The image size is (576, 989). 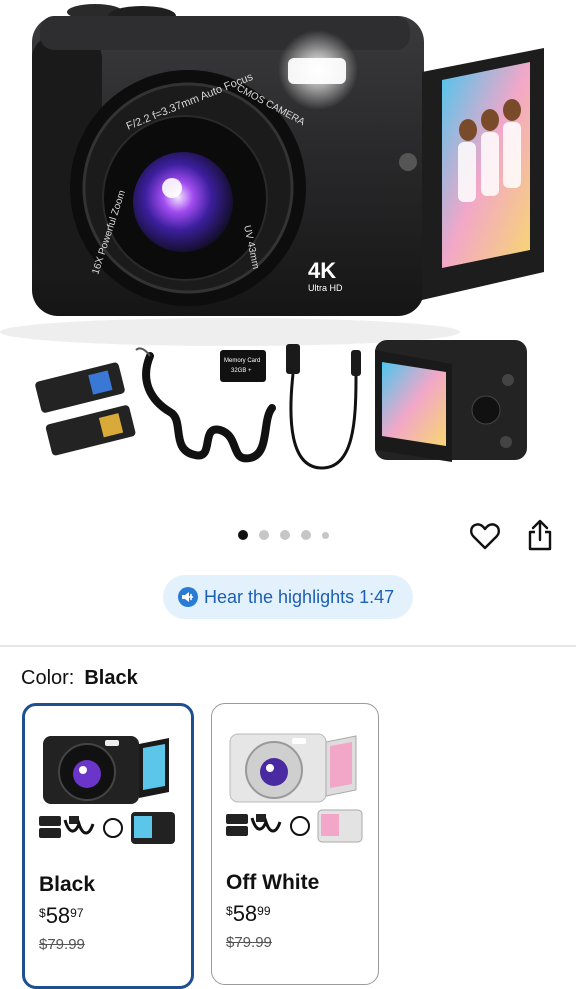 I want to click on memory-card-label: Memory Card, so click(x=242, y=361).